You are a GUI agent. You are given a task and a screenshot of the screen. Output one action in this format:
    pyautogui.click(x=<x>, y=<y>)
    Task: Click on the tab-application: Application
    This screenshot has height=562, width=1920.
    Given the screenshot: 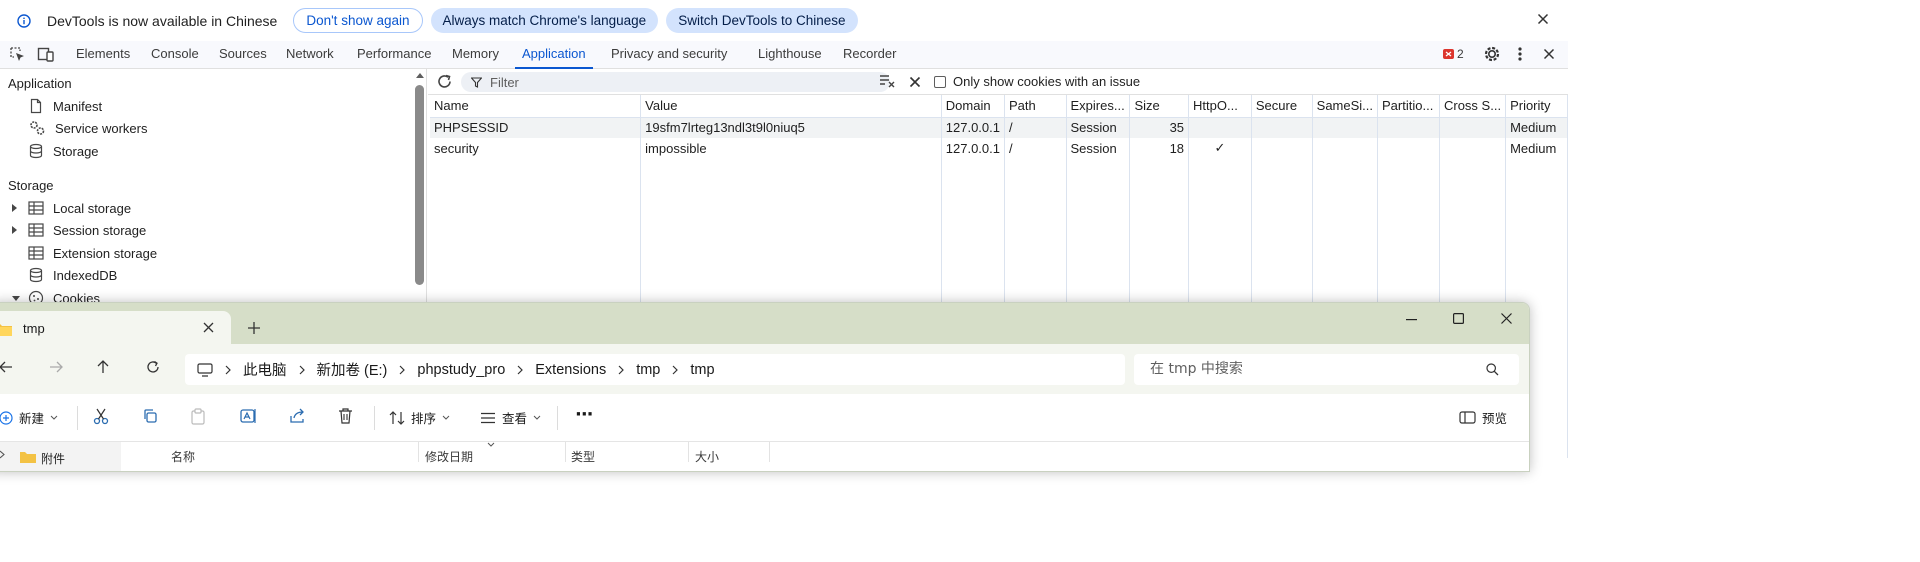 What is the action you would take?
    pyautogui.click(x=554, y=57)
    